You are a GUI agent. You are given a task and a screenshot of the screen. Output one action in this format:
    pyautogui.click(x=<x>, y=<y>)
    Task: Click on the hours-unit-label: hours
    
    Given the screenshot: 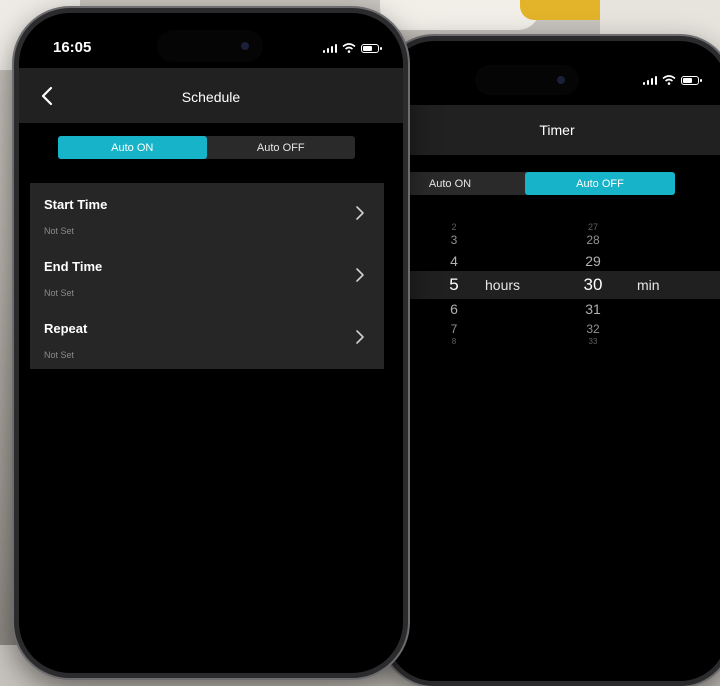 What is the action you would take?
    pyautogui.click(x=503, y=285)
    